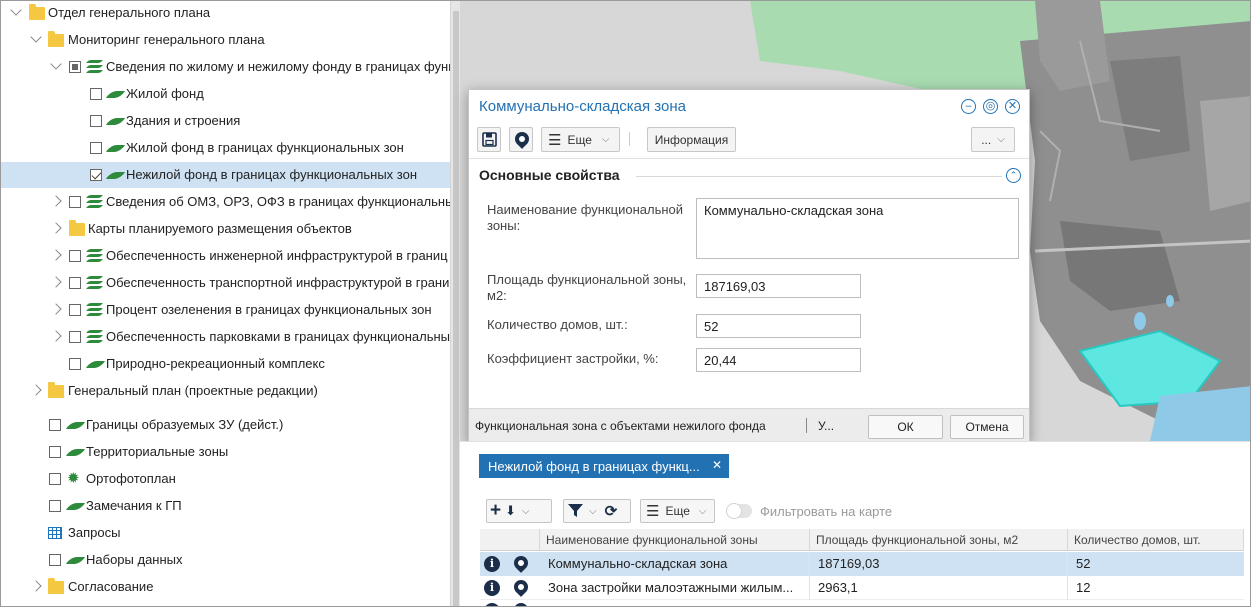  I want to click on show-on-map-button, so click(521, 139).